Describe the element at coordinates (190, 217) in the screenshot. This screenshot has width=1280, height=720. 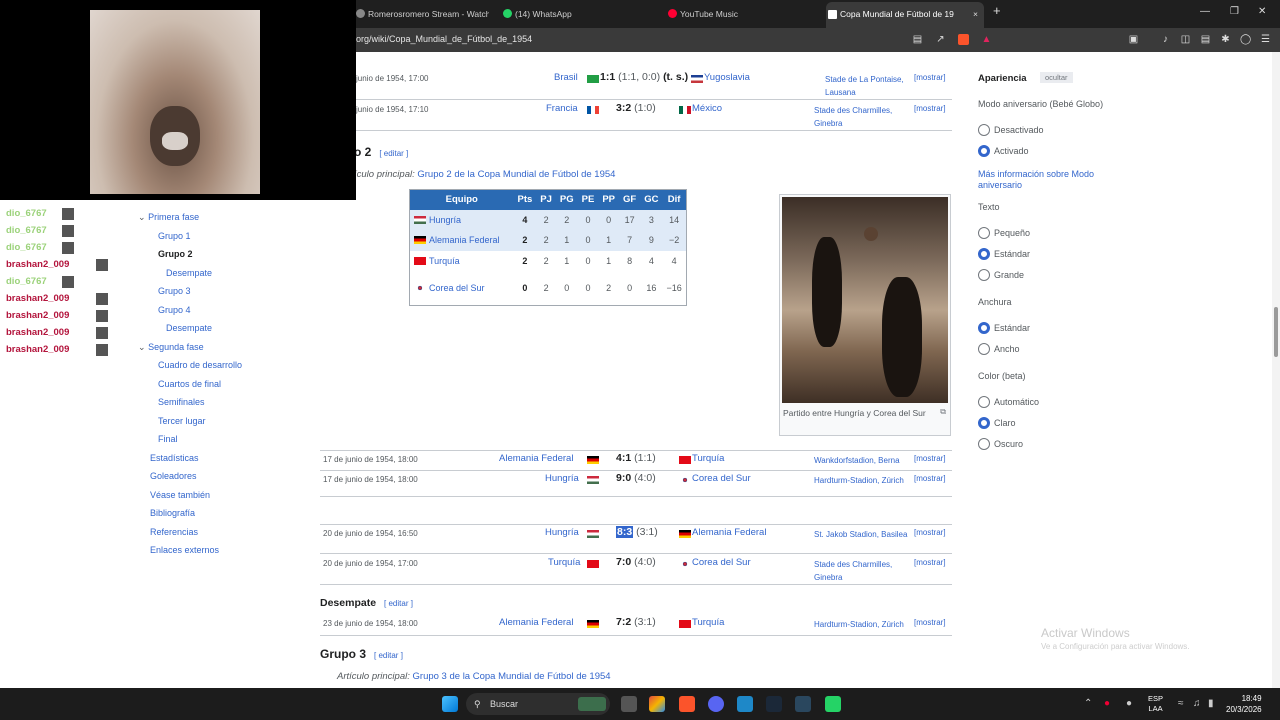
I see `toc-item: ⌄ Primera fase` at that location.